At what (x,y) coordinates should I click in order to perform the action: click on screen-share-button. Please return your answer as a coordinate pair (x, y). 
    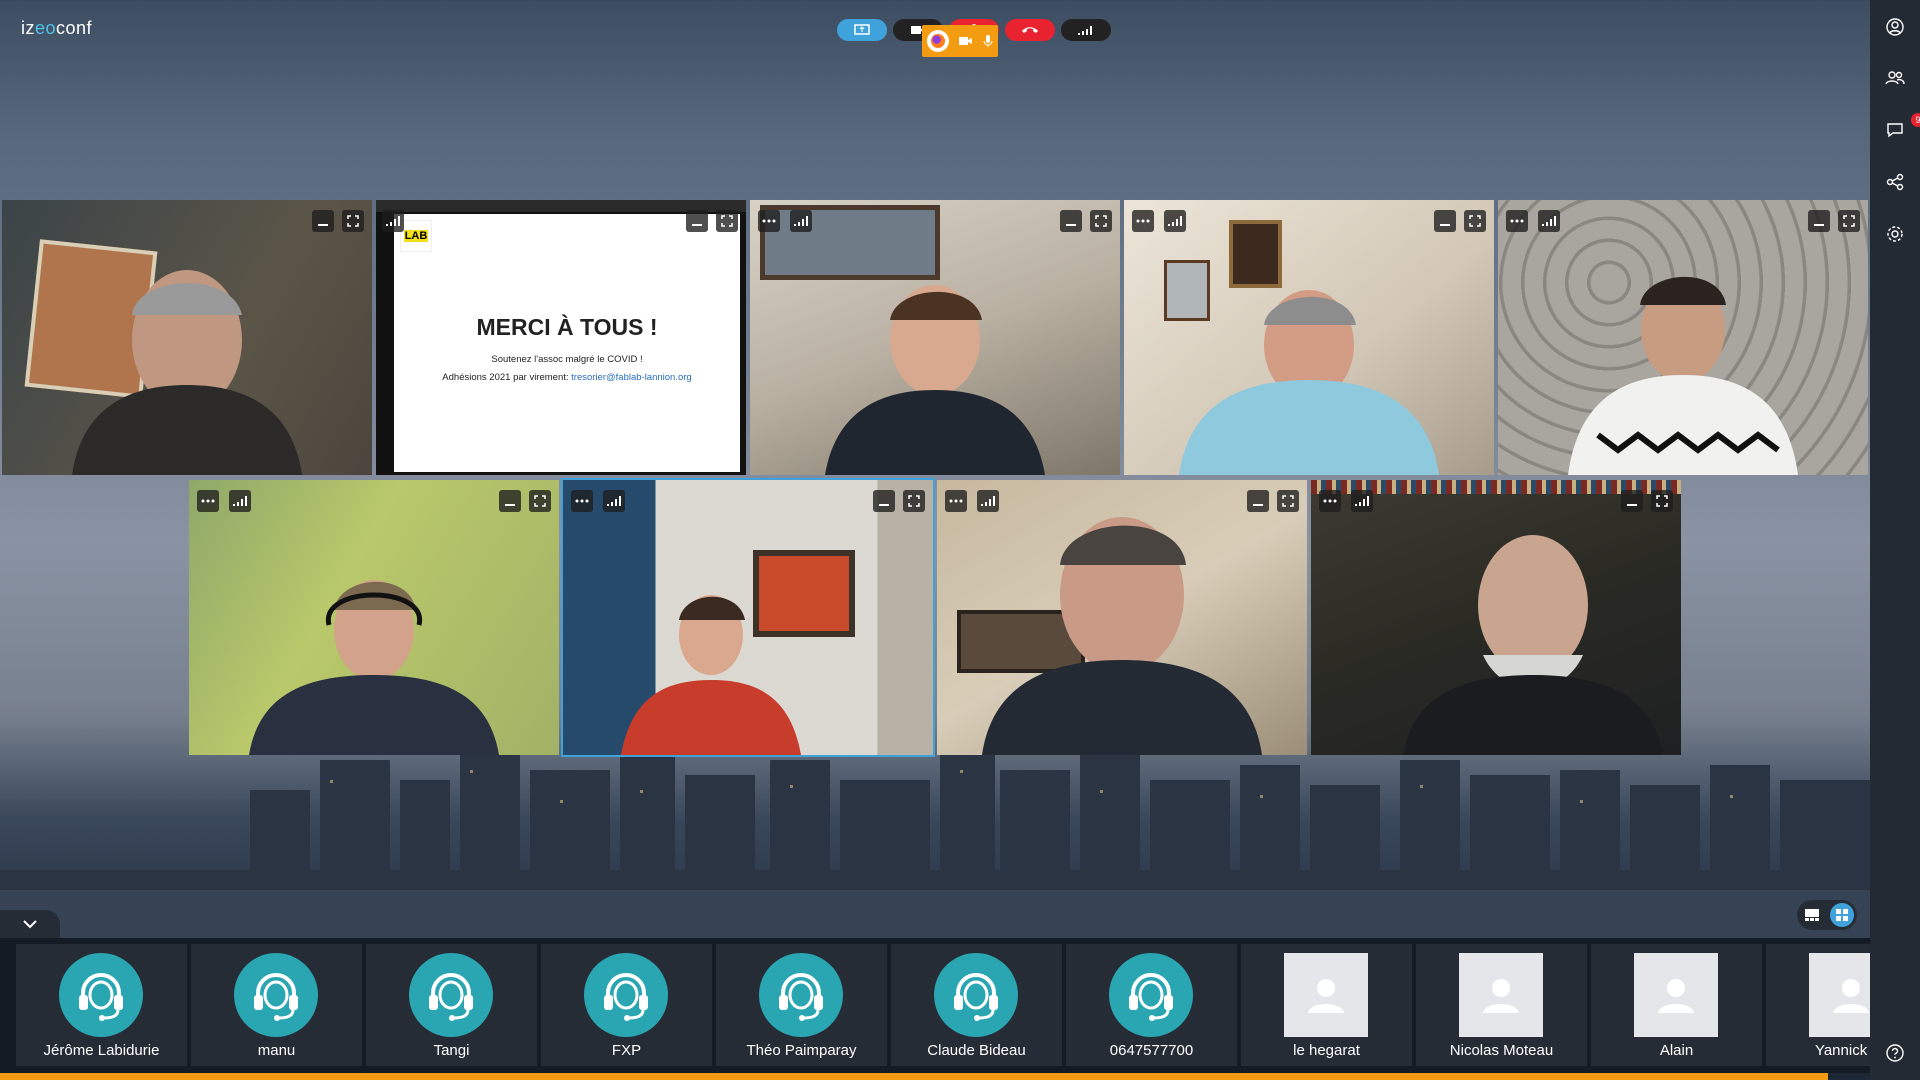
    Looking at the image, I should click on (862, 30).